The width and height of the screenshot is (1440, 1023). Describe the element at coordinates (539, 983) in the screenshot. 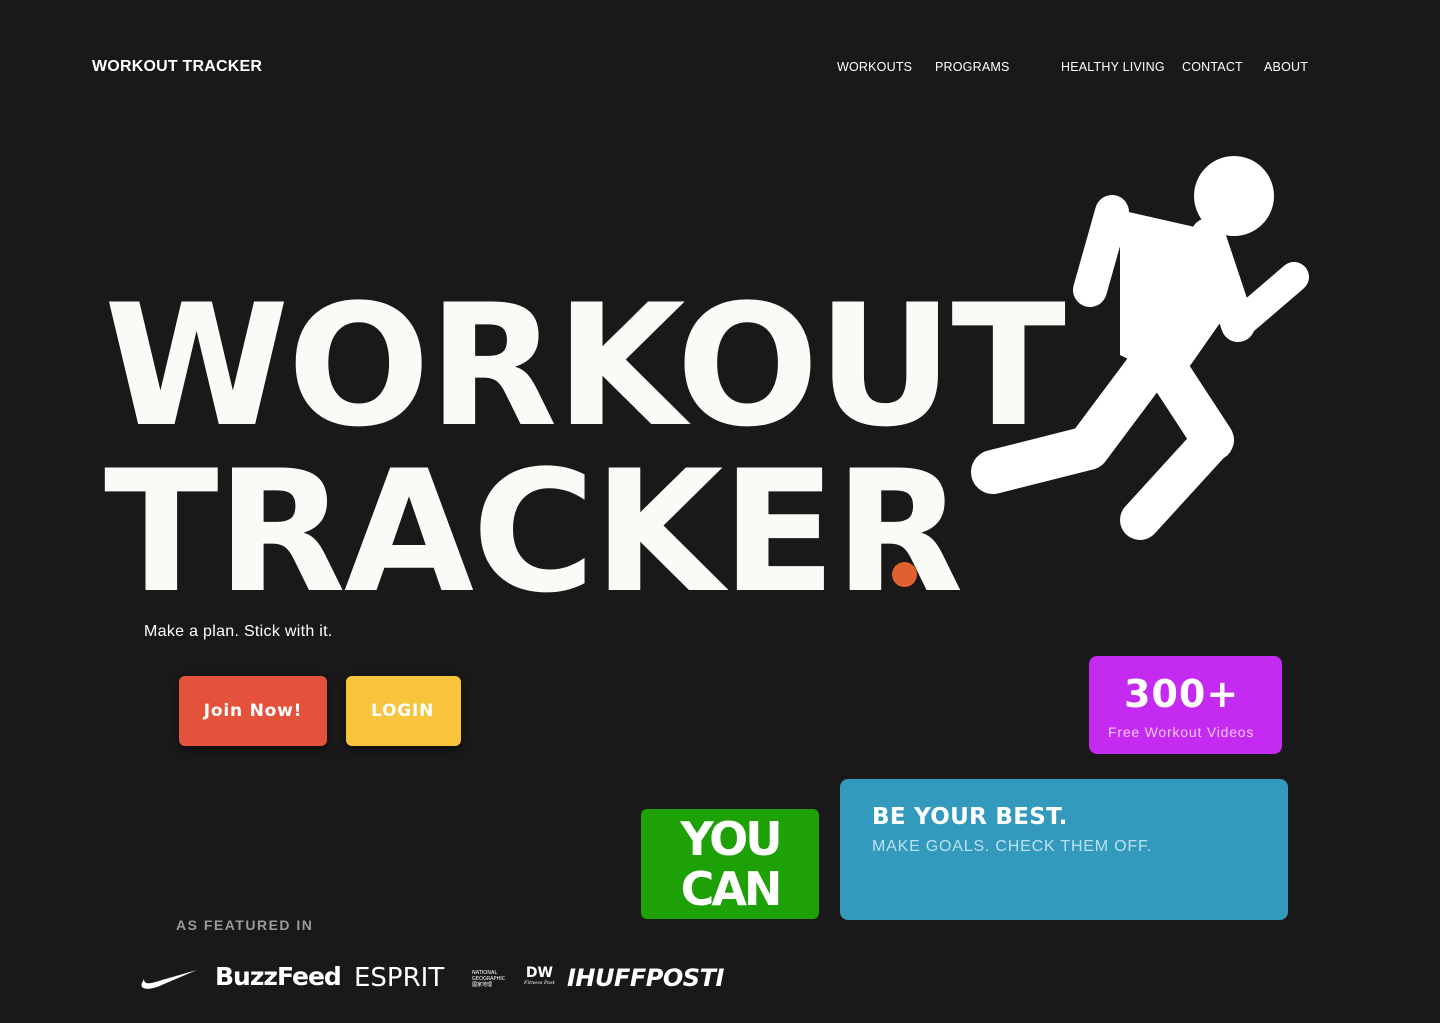

I see `dw-logo-sub: Fitness Post` at that location.